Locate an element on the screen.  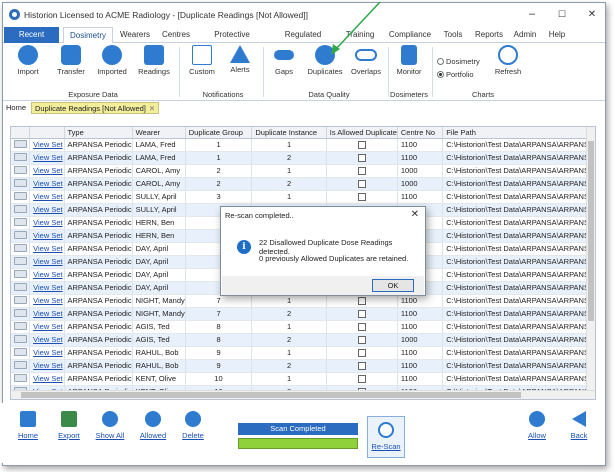
overlaps-button: Overlaps is located at coordinates (366, 60).